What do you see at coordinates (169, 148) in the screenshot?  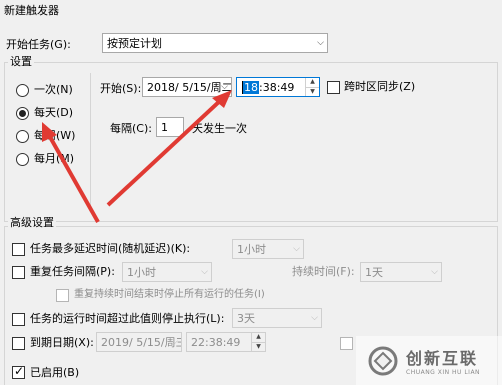 I see `arrow-to-time` at bounding box center [169, 148].